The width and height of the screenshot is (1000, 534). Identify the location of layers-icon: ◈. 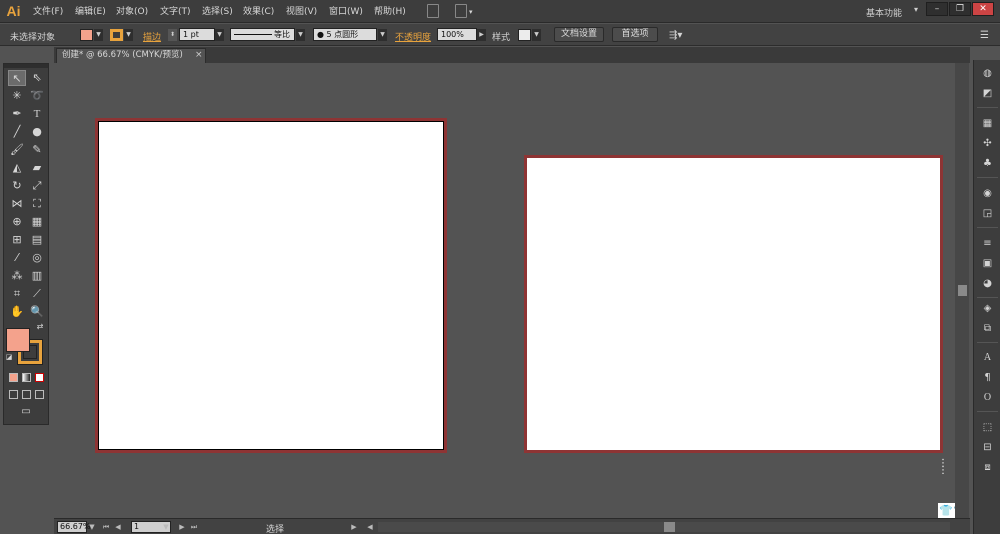
(987, 309).